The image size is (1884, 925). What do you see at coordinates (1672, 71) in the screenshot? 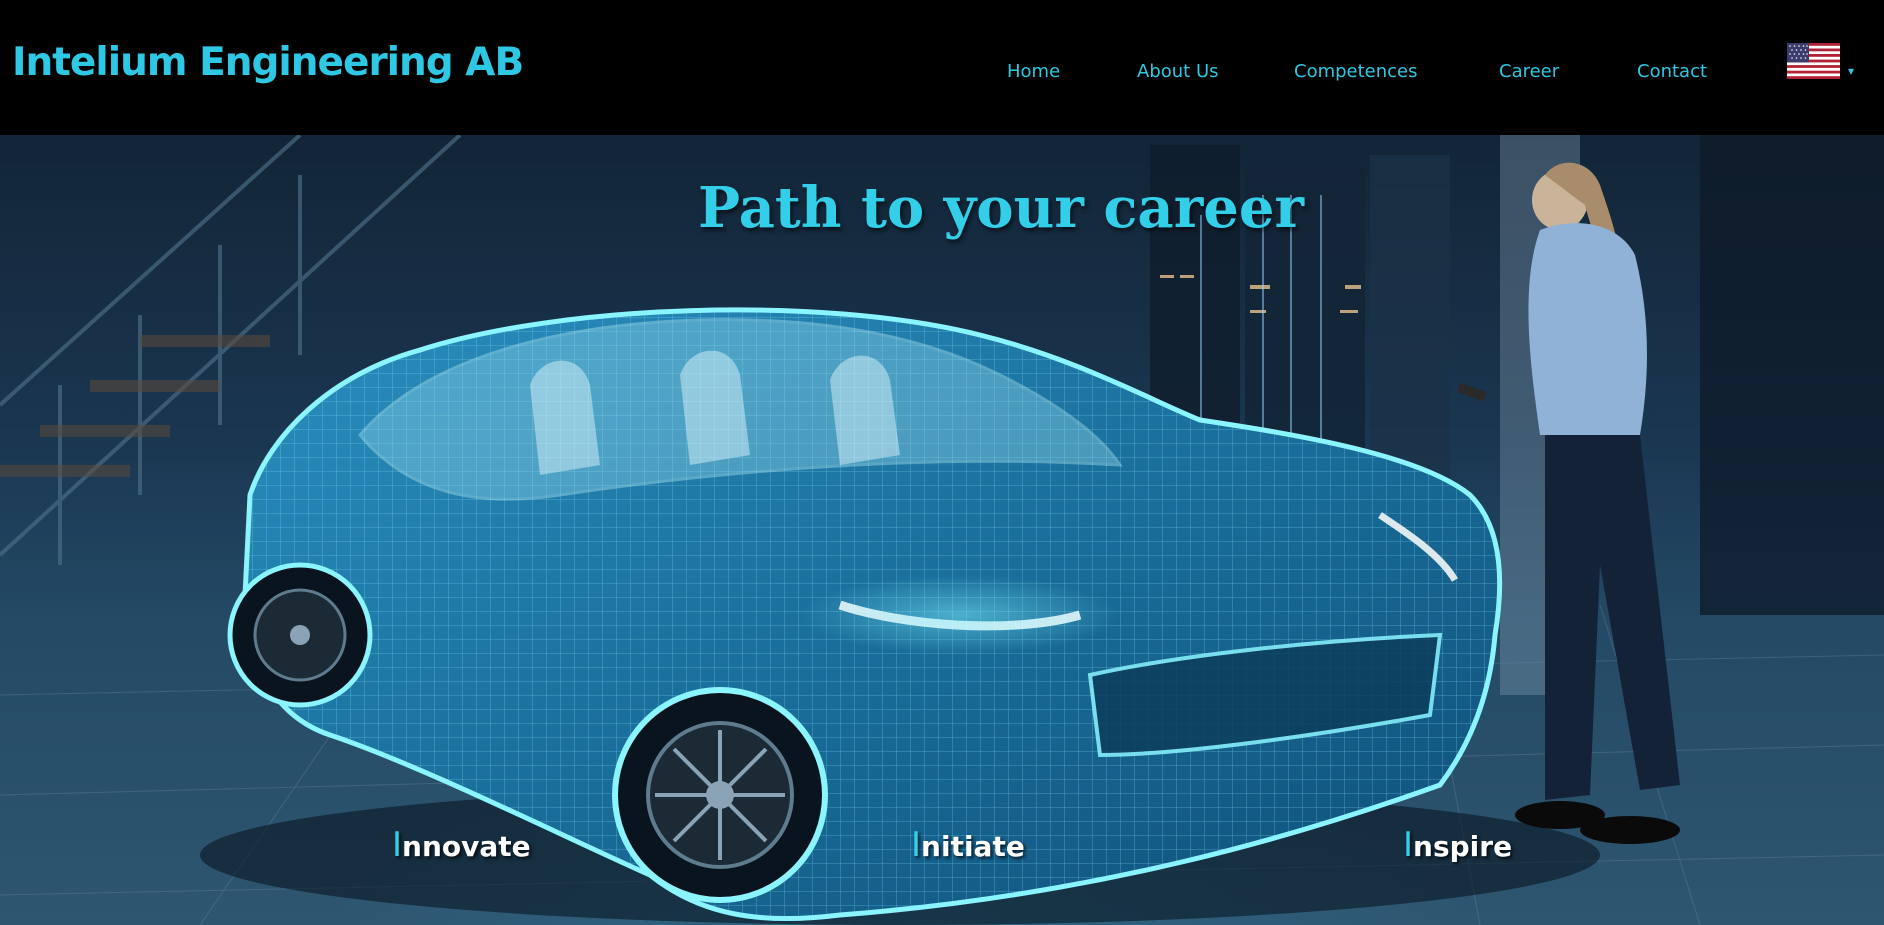
I see `nav-contact: Contact` at bounding box center [1672, 71].